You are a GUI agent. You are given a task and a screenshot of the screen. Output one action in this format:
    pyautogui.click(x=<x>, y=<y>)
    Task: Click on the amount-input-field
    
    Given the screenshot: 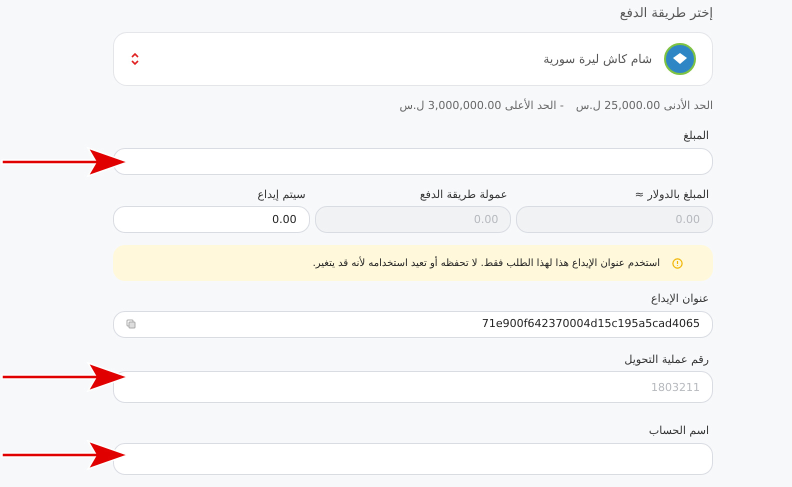 What is the action you would take?
    pyautogui.click(x=413, y=161)
    